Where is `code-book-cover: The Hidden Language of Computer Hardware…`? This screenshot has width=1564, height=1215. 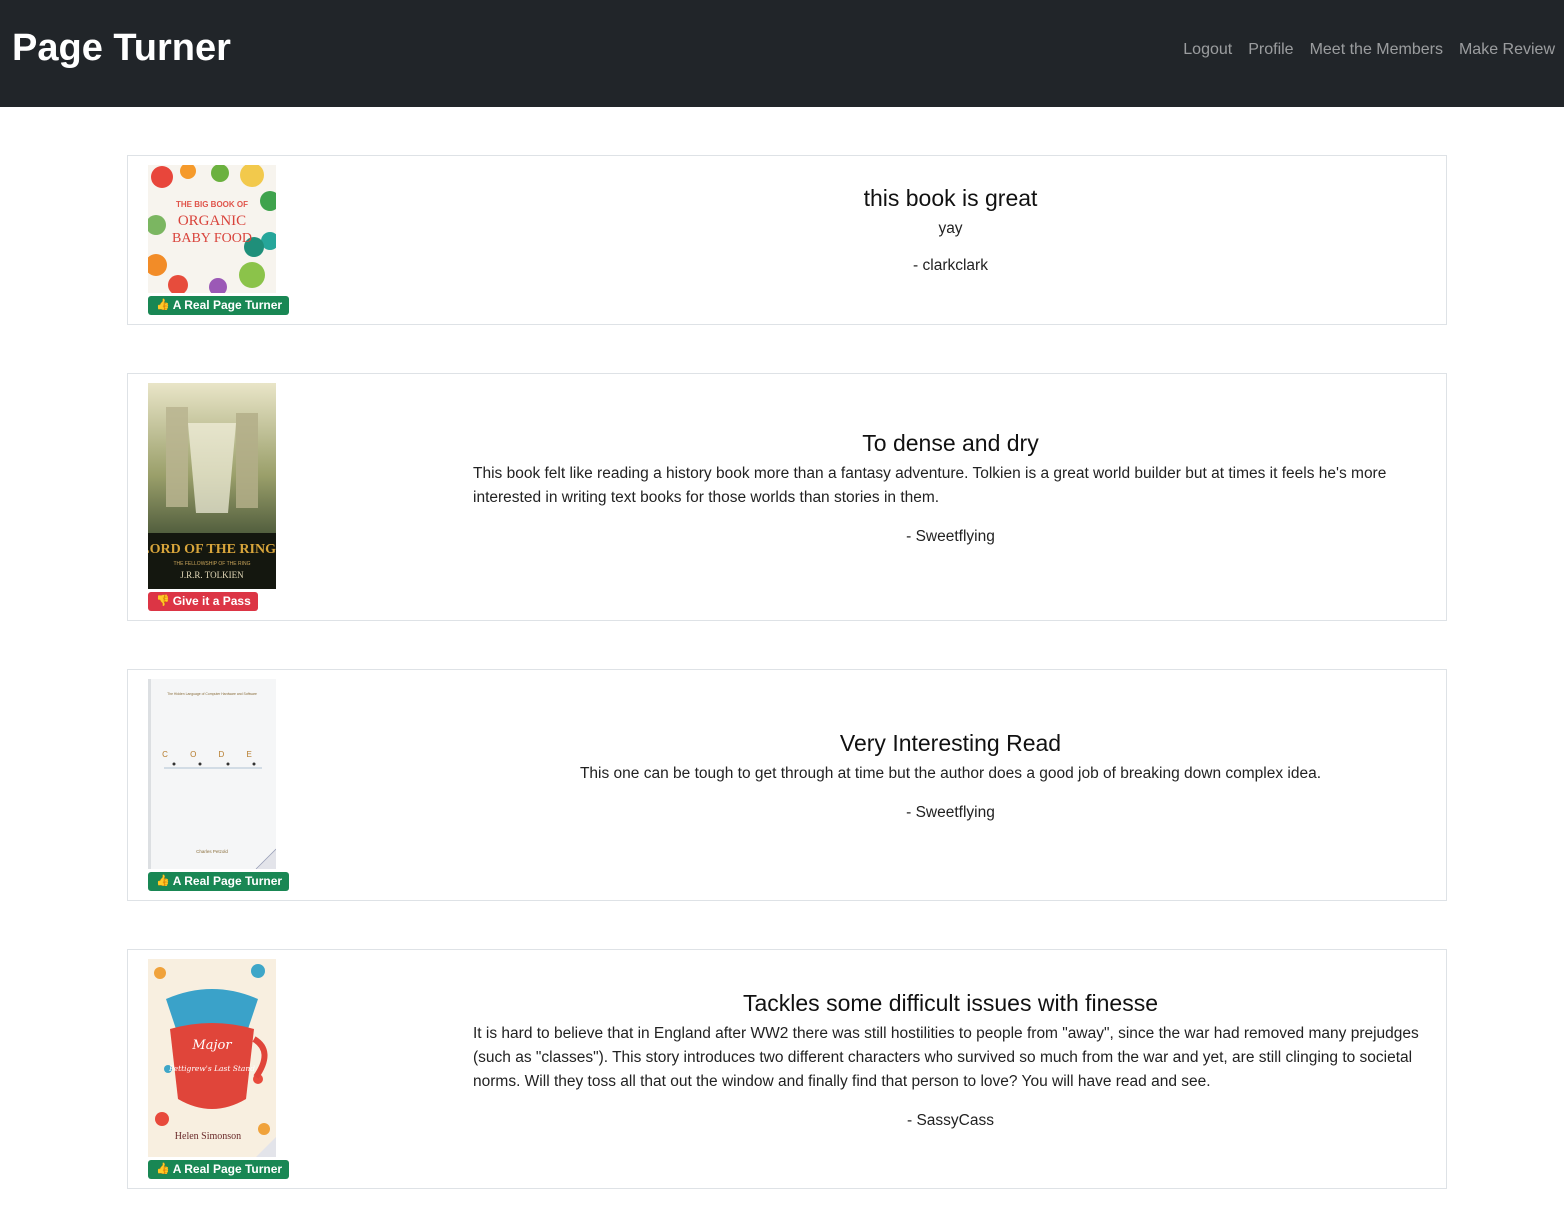 code-book-cover: The Hidden Language of Computer Hardware… is located at coordinates (212, 774).